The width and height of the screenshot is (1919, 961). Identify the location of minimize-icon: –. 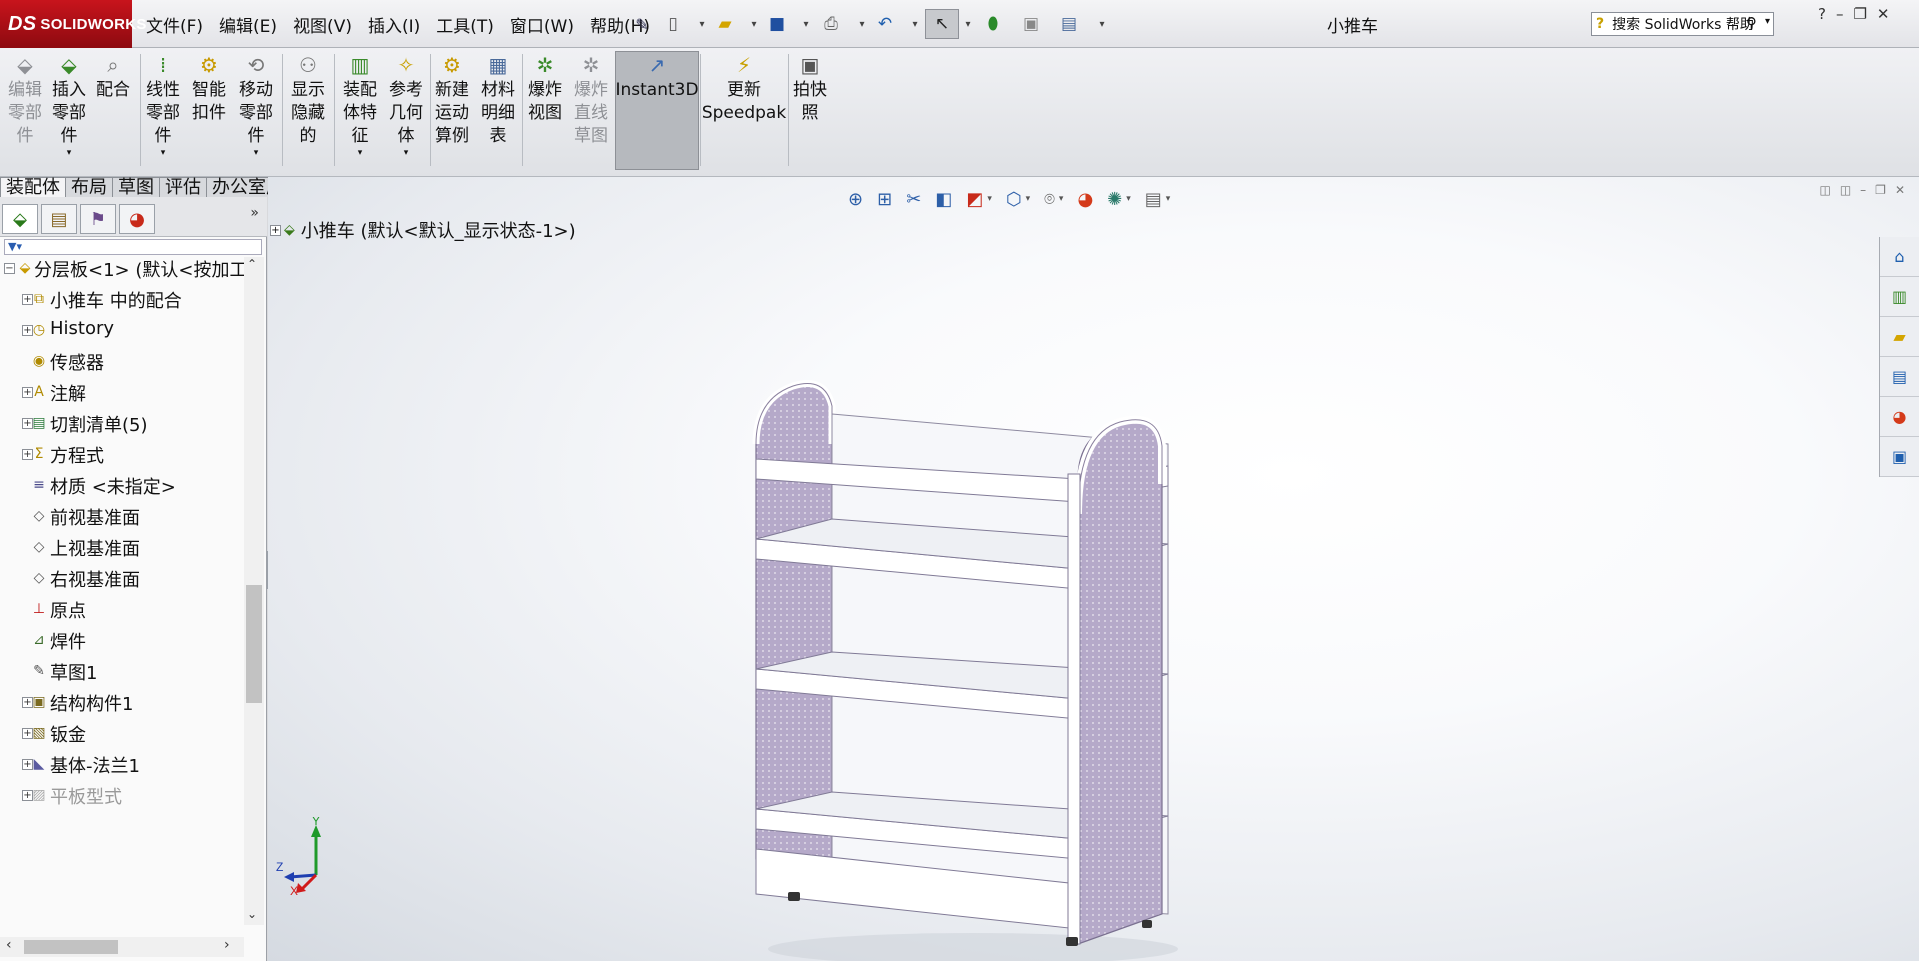
(1840, 14).